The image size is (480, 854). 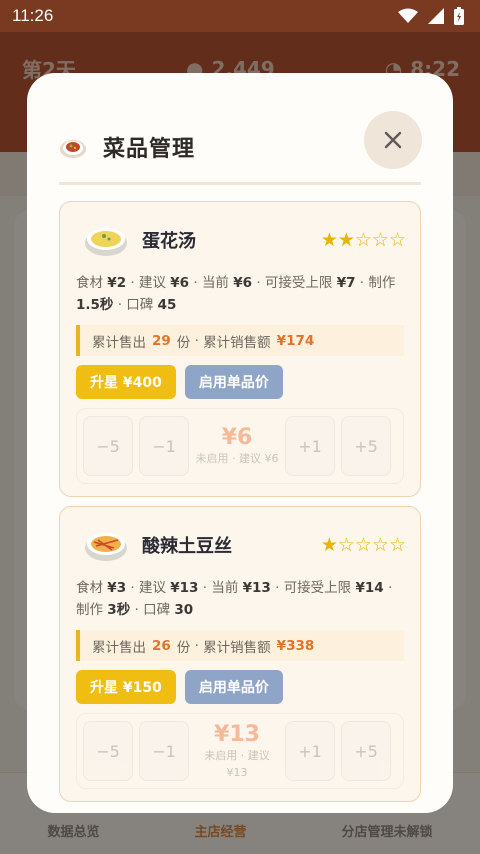 I want to click on star-rating: ★★☆☆☆, so click(x=363, y=240).